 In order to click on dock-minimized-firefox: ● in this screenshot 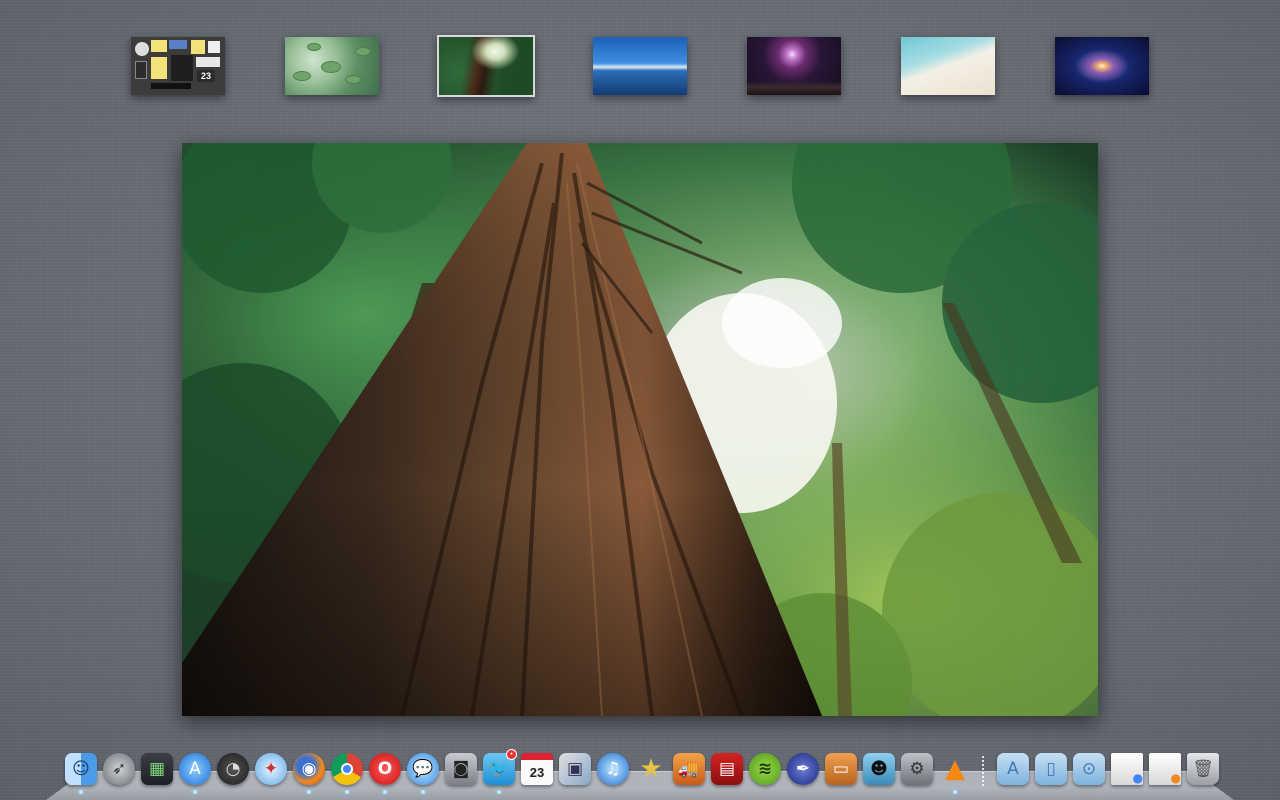, I will do `click(1165, 769)`.